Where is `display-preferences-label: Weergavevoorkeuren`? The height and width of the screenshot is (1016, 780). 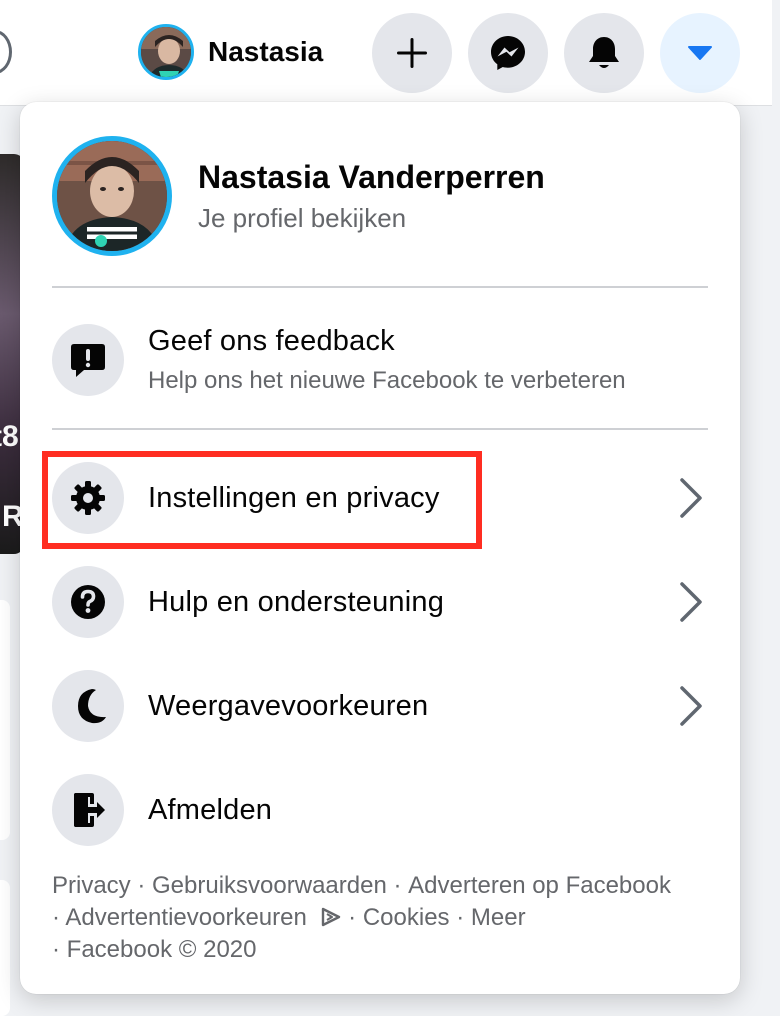 display-preferences-label: Weergavevoorkeuren is located at coordinates (288, 706).